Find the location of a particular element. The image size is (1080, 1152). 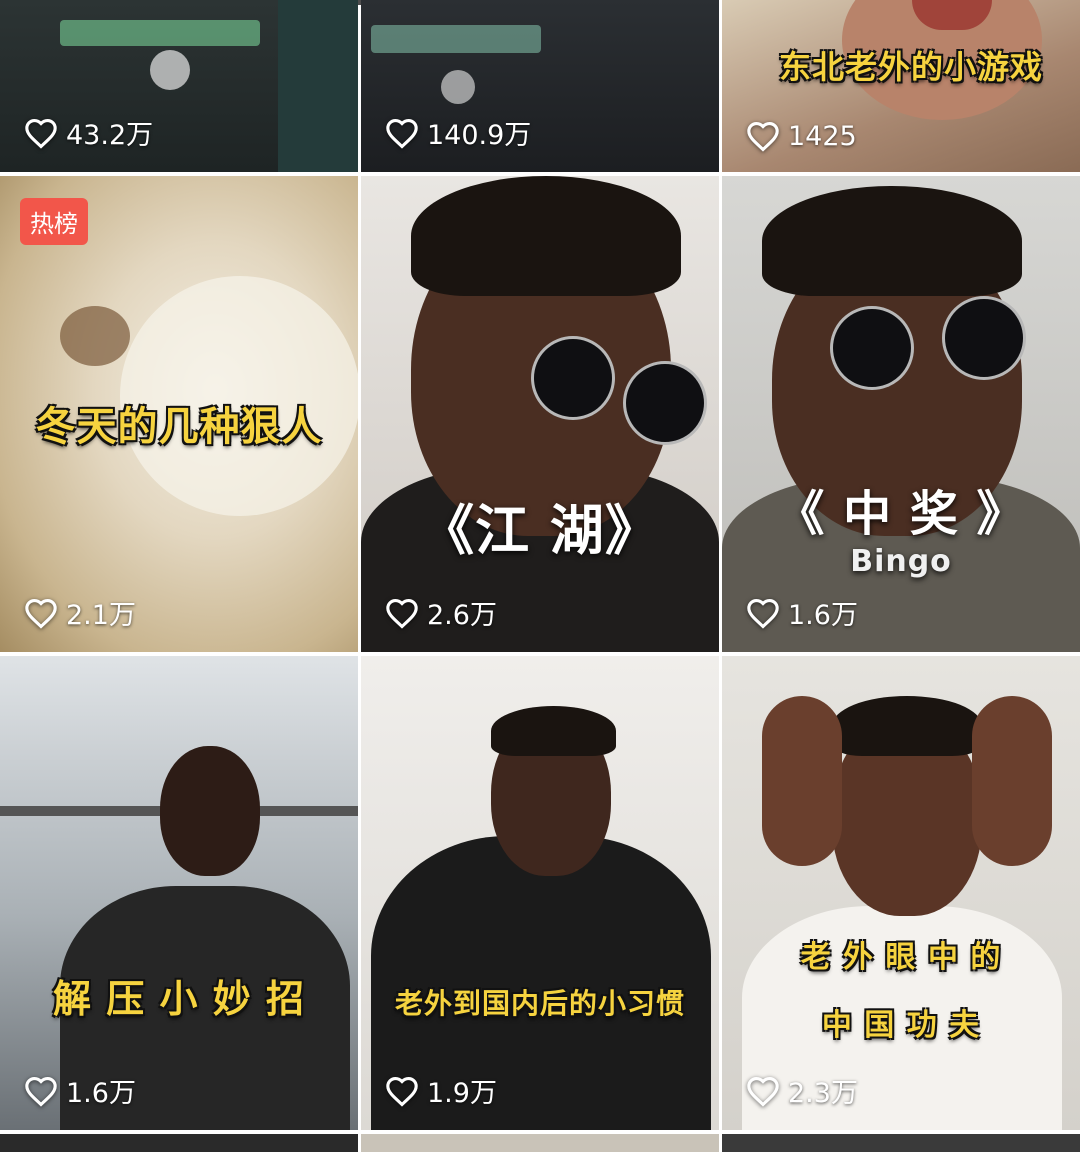

video-caption: 解 压 小 妙 招 is located at coordinates (179, 999).